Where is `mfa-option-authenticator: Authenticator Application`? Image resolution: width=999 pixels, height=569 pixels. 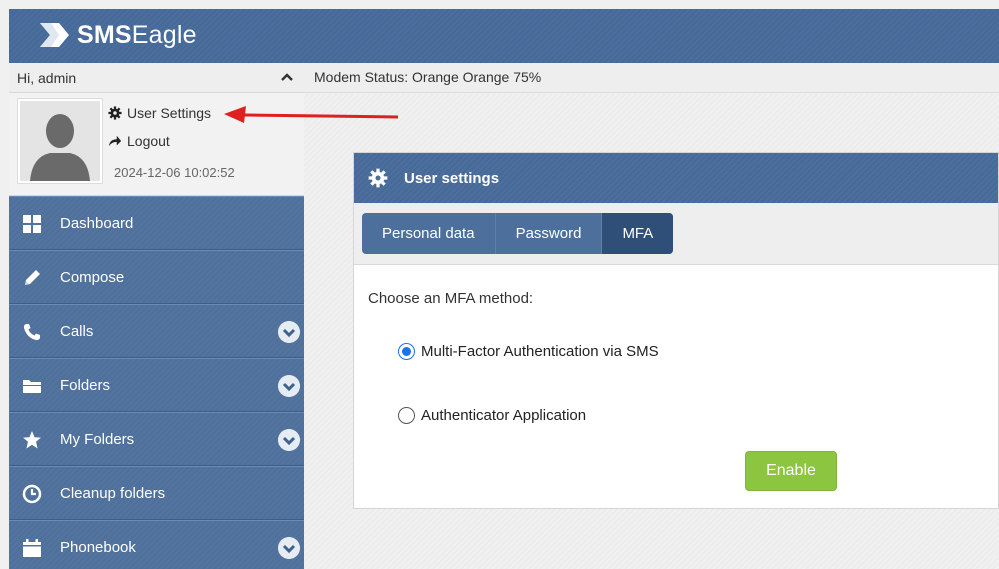
mfa-option-authenticator: Authenticator Application is located at coordinates (492, 415).